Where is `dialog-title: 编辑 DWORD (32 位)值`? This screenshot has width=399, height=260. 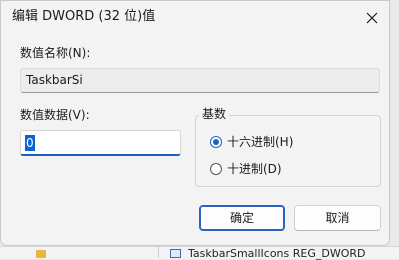
dialog-title: 编辑 DWORD (32 位)值 is located at coordinates (84, 16).